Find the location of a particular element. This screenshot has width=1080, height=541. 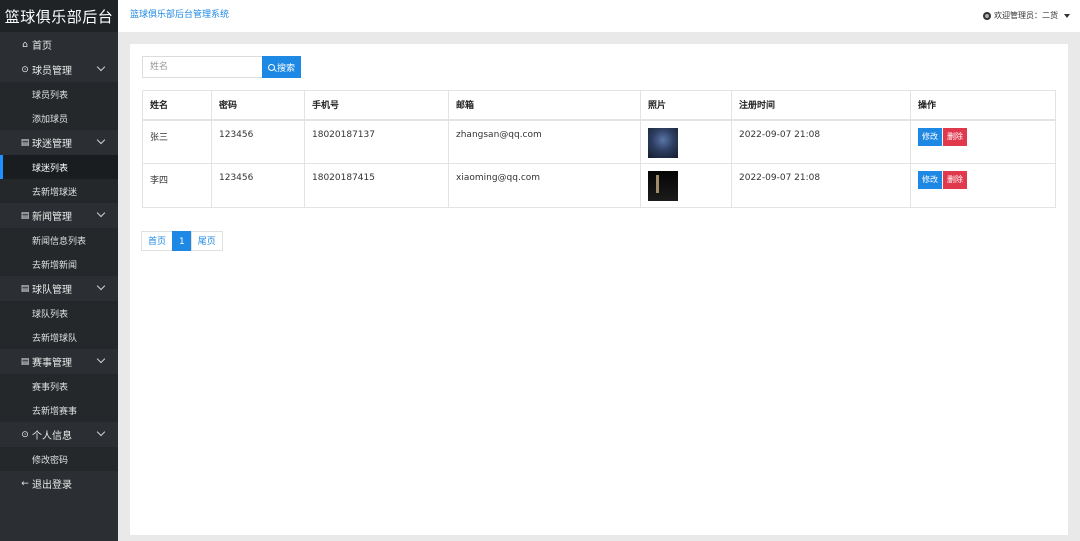

search-button: 搜索 is located at coordinates (282, 67).